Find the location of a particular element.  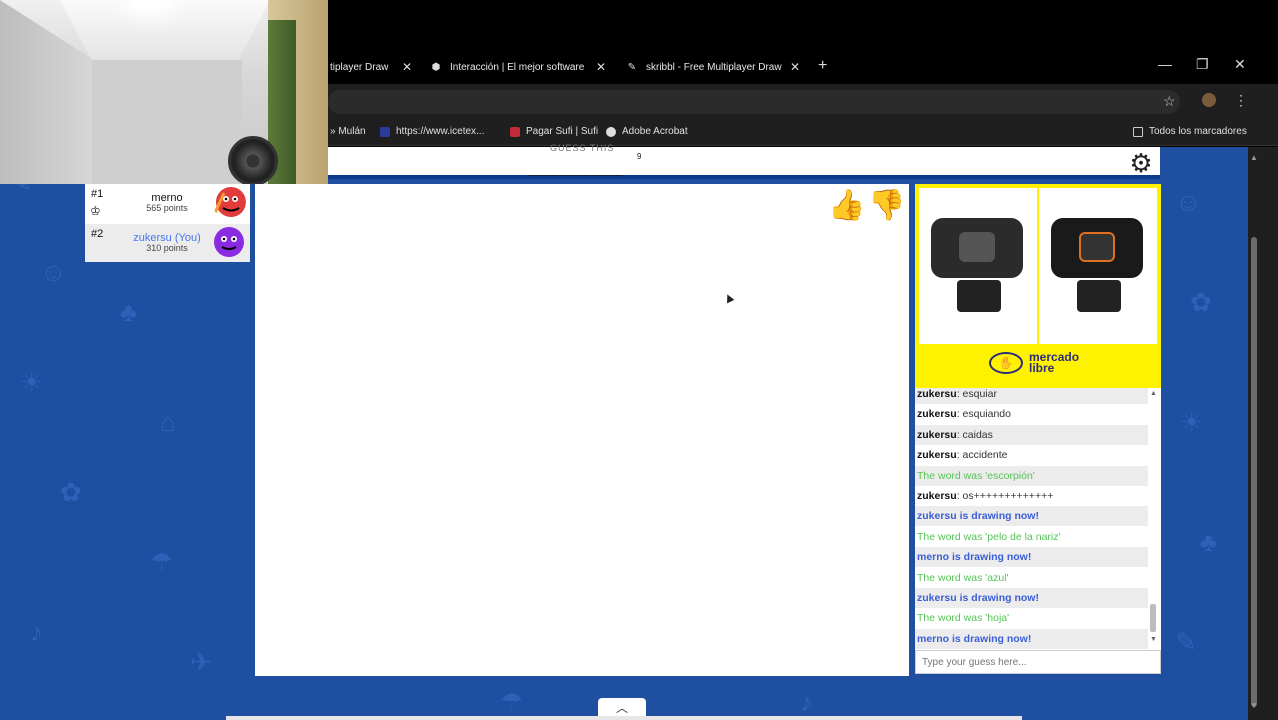

bookmark-sufi: Pagar Sufi | Sufi is located at coordinates (554, 131).